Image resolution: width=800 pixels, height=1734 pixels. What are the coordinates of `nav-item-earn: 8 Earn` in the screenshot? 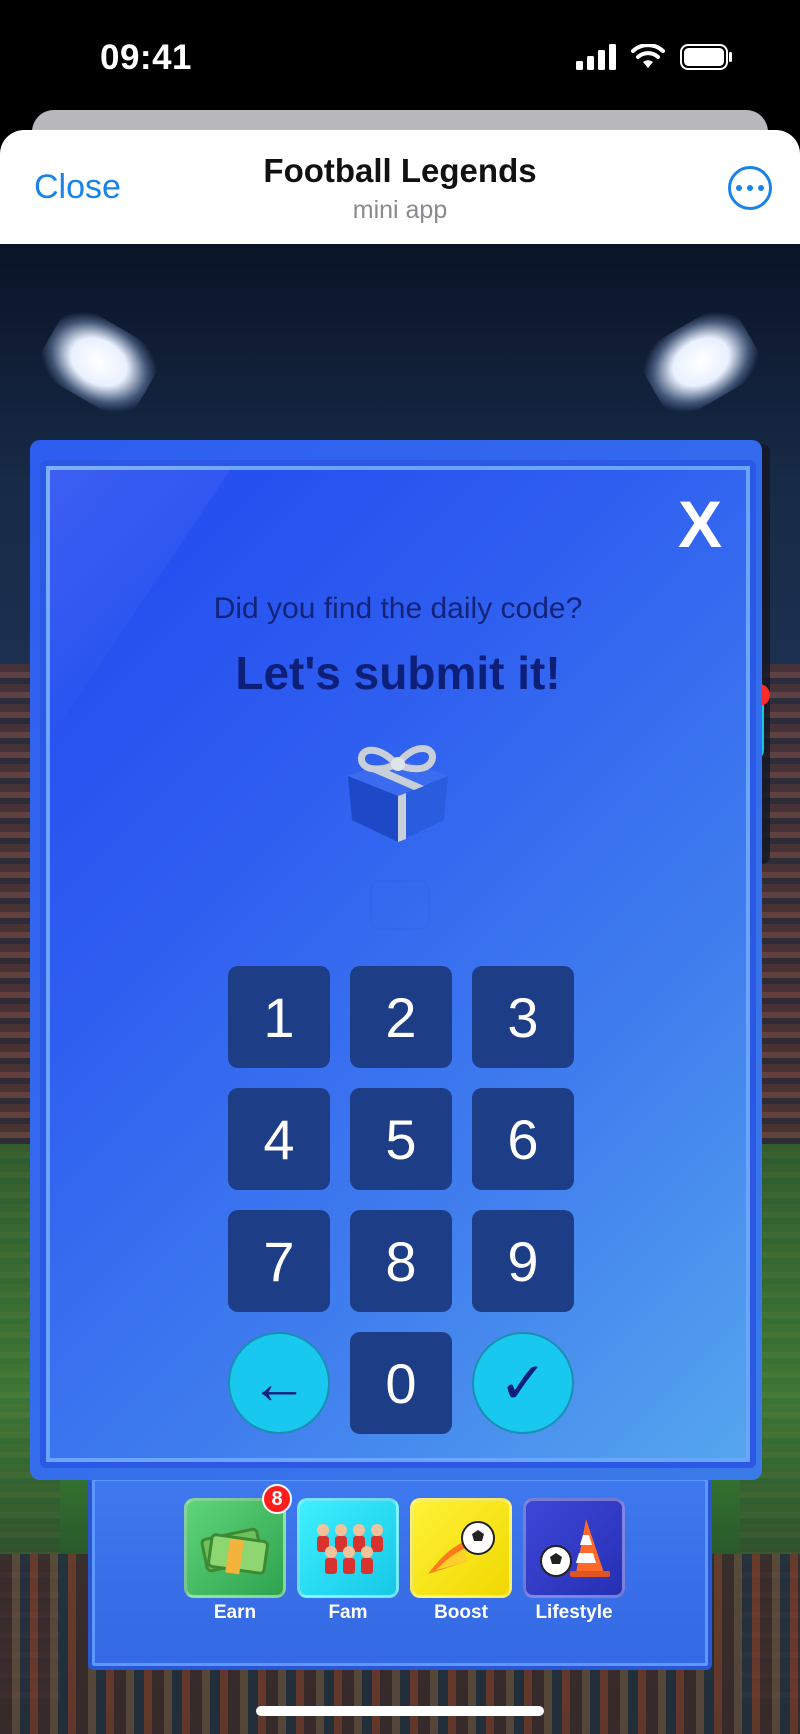 It's located at (238, 1554).